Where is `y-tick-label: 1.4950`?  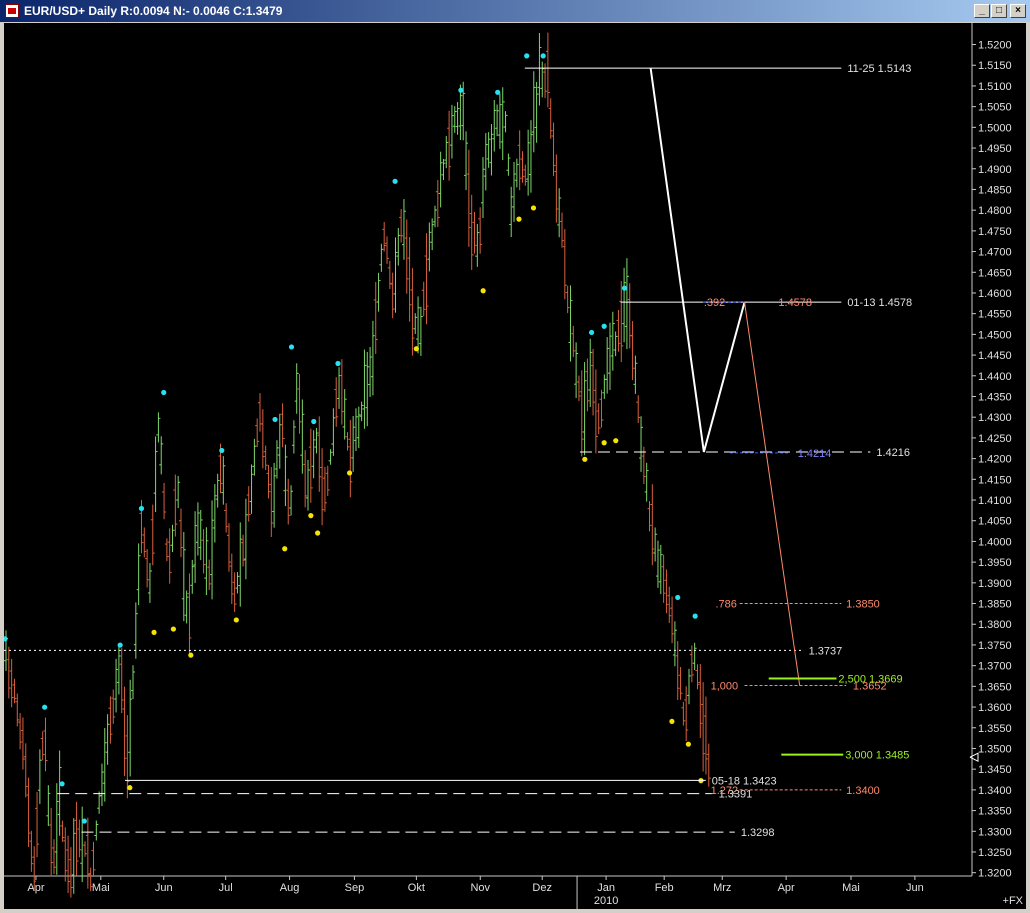
y-tick-label: 1.4950 is located at coordinates (995, 149).